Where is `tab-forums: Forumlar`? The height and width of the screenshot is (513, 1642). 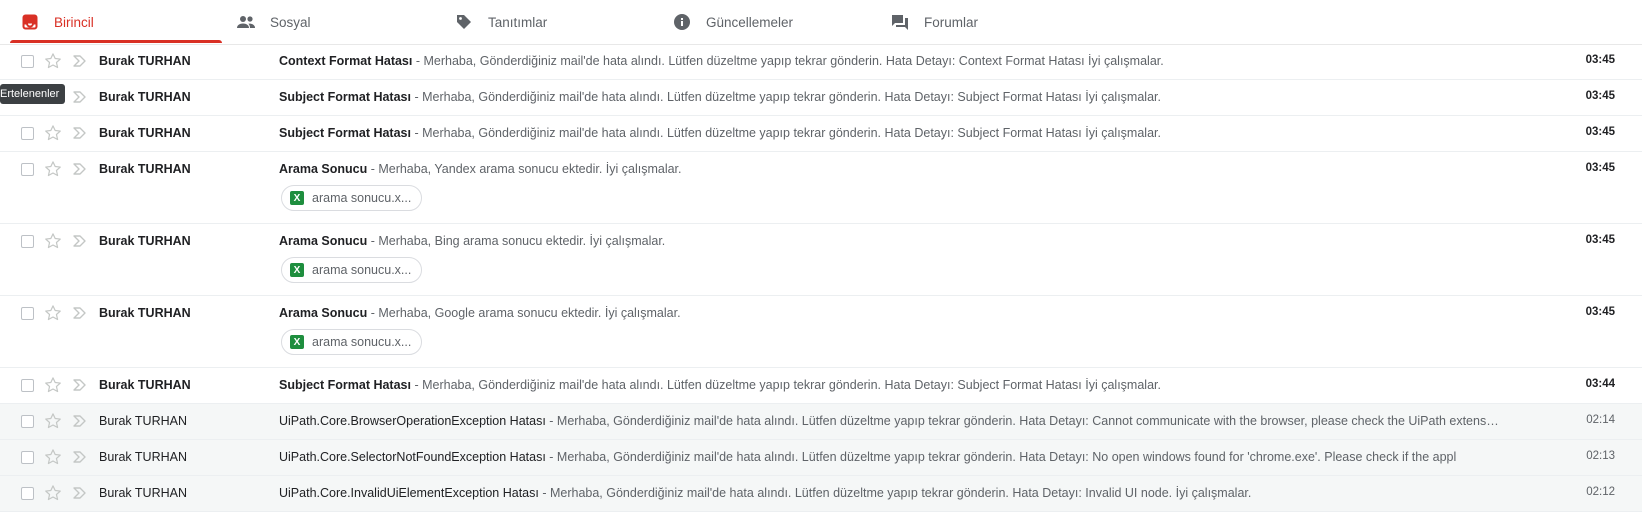 tab-forums: Forumlar is located at coordinates (934, 22).